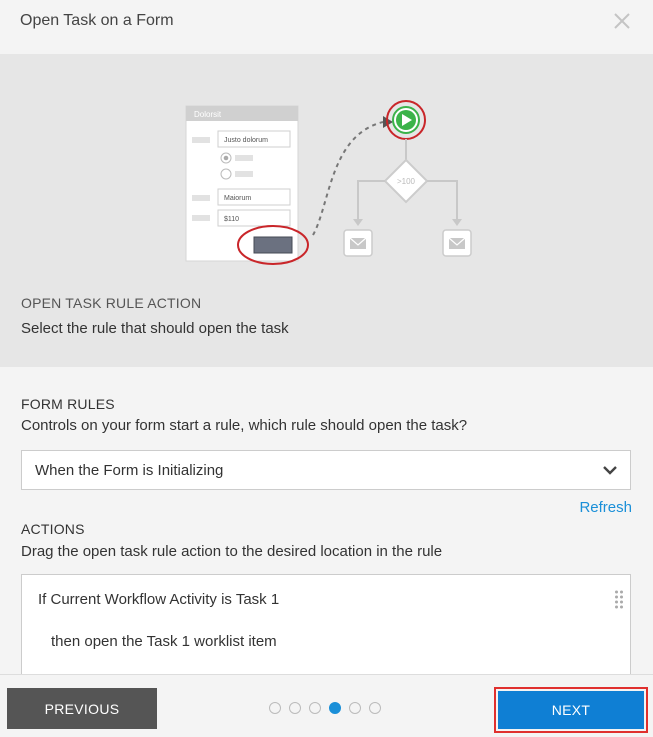 This screenshot has height=737, width=653. What do you see at coordinates (247, 185) in the screenshot?
I see `form-preview: Dolorsit Justo dolorum Maiorum $110` at bounding box center [247, 185].